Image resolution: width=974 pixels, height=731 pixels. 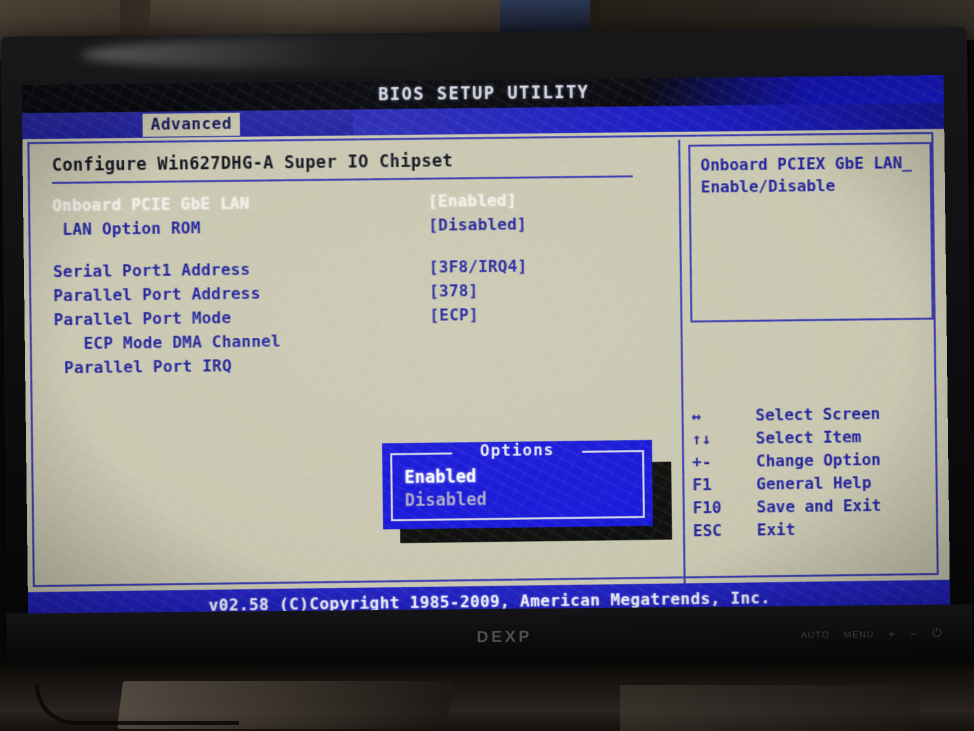 What do you see at coordinates (361, 52) in the screenshot?
I see `monitor-bezel-glare` at bounding box center [361, 52].